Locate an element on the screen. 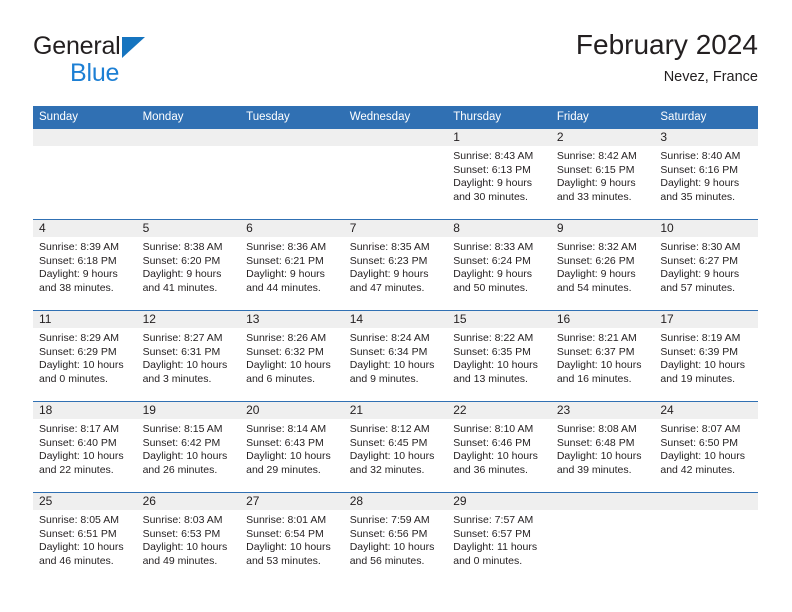 This screenshot has width=792, height=612. triangle-logo-icon is located at coordinates (133, 47).